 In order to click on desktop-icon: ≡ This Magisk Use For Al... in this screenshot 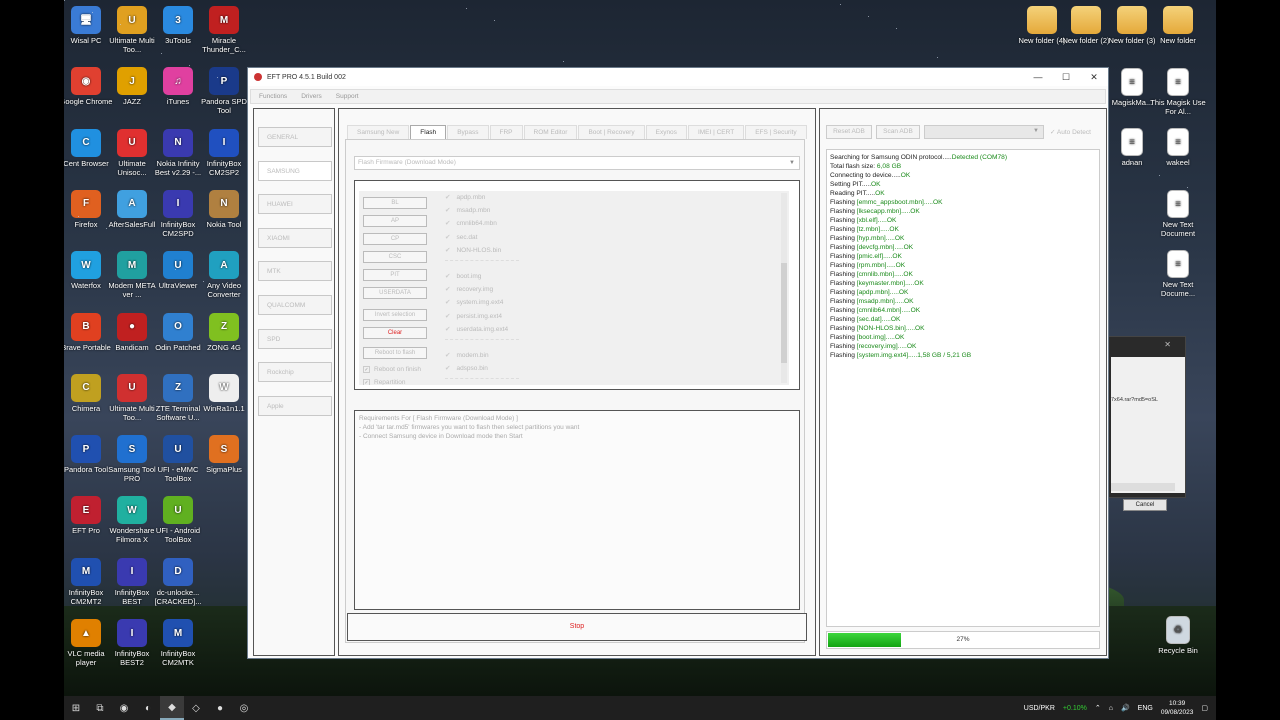, I will do `click(1178, 92)`.